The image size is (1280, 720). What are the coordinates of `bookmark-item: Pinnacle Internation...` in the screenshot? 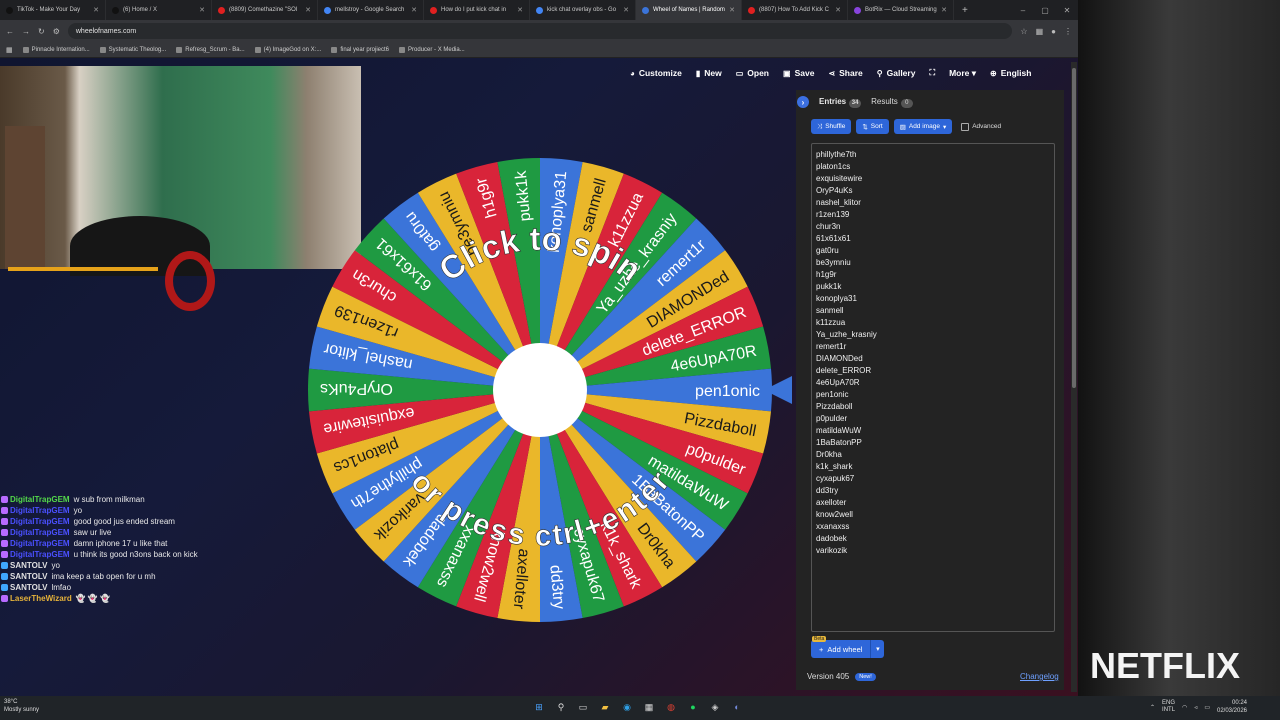 It's located at (56, 49).